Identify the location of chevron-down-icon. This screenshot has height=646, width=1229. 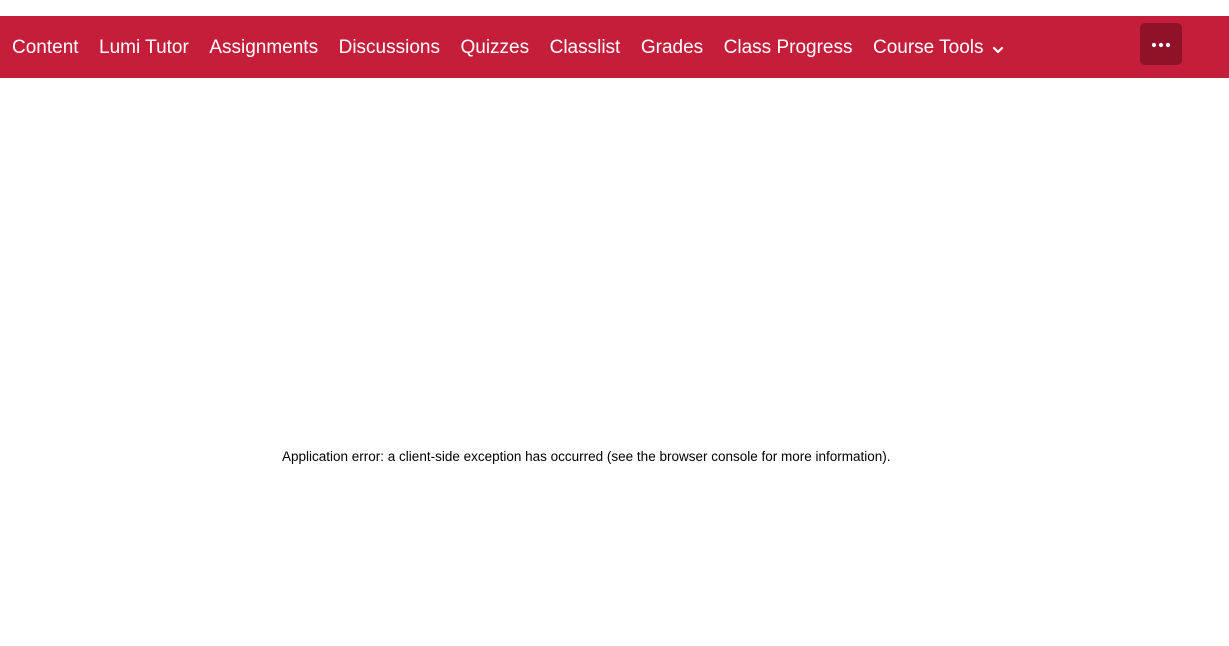
(998, 48).